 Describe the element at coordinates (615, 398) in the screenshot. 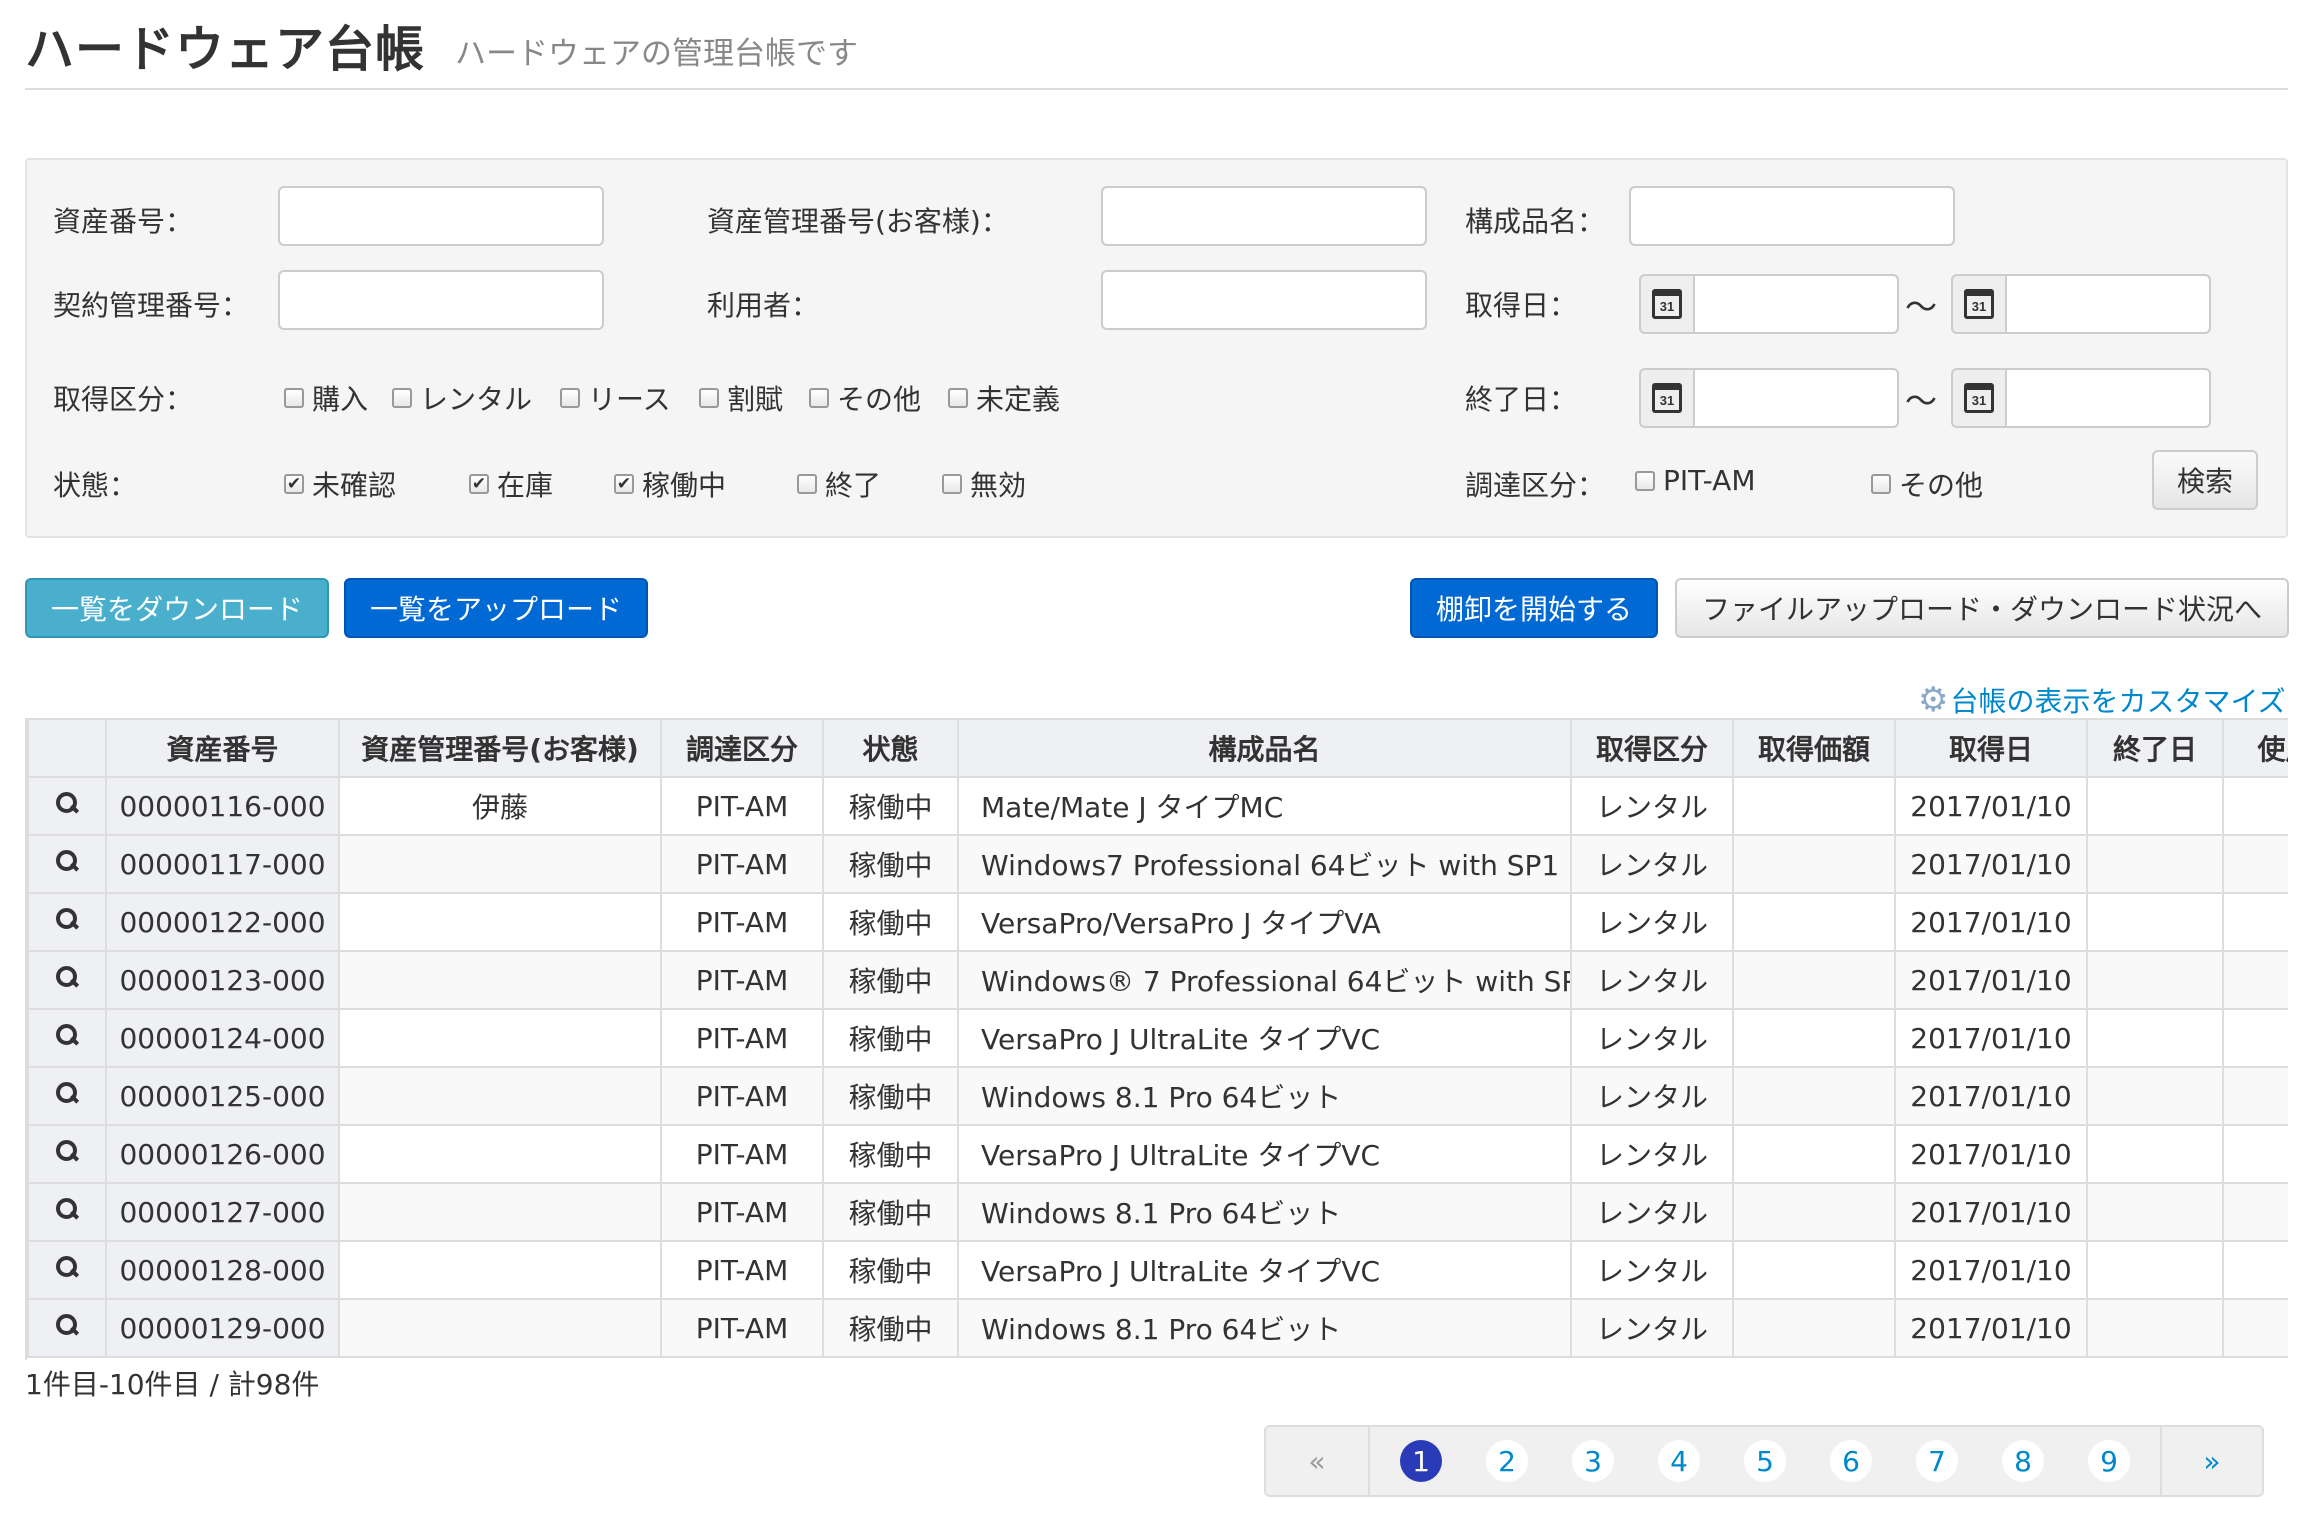

I see `acquisition-type-checkbox: リース` at that location.